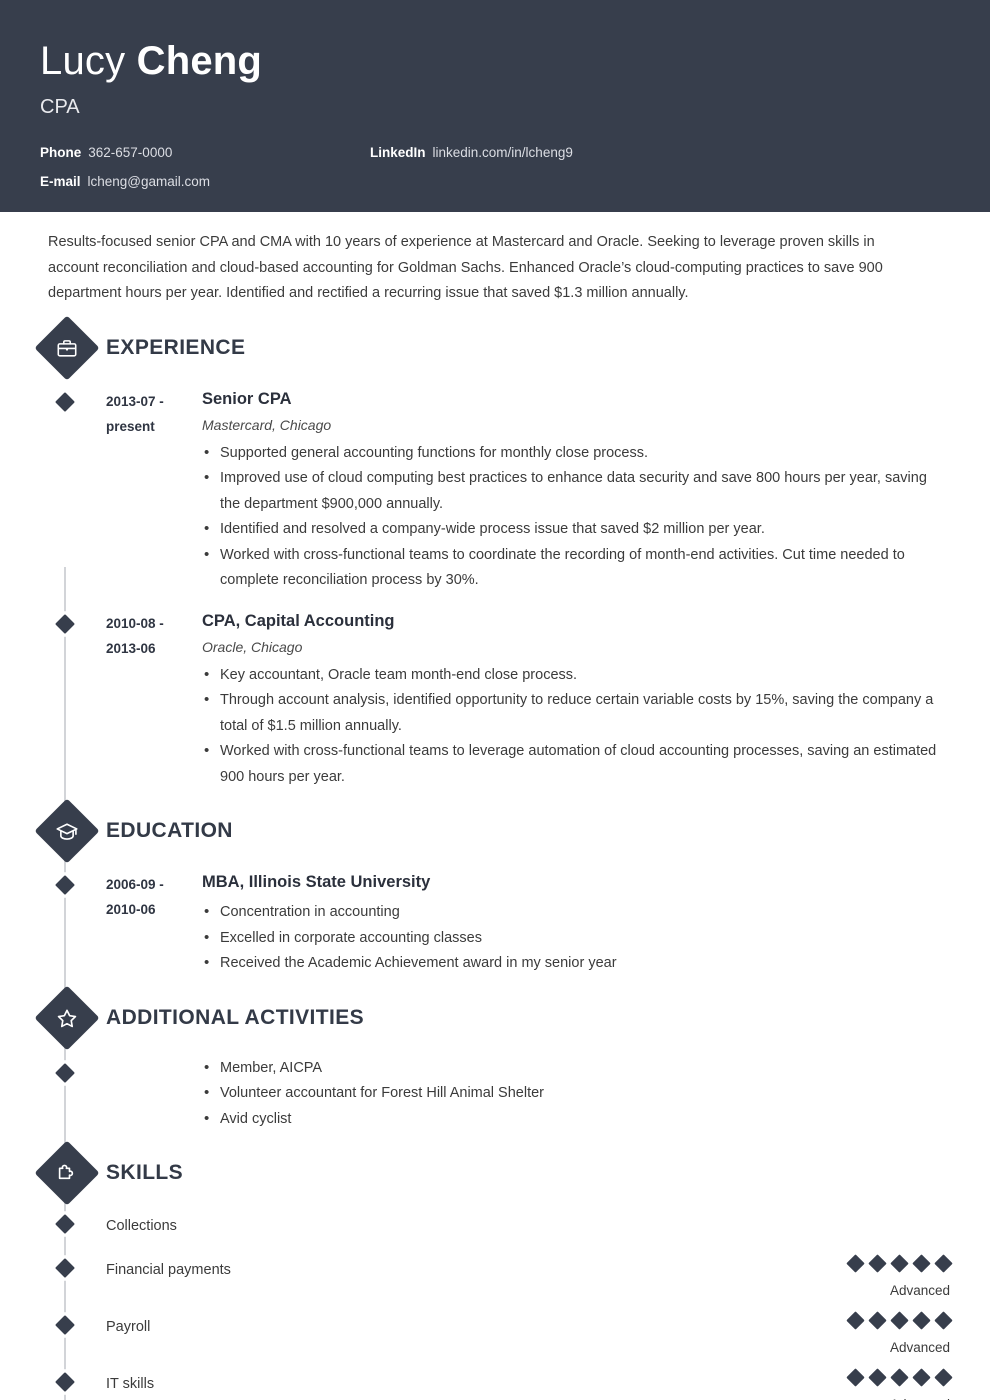 The height and width of the screenshot is (1400, 990). I want to click on bullet-item: Avid cyclist, so click(576, 1119).